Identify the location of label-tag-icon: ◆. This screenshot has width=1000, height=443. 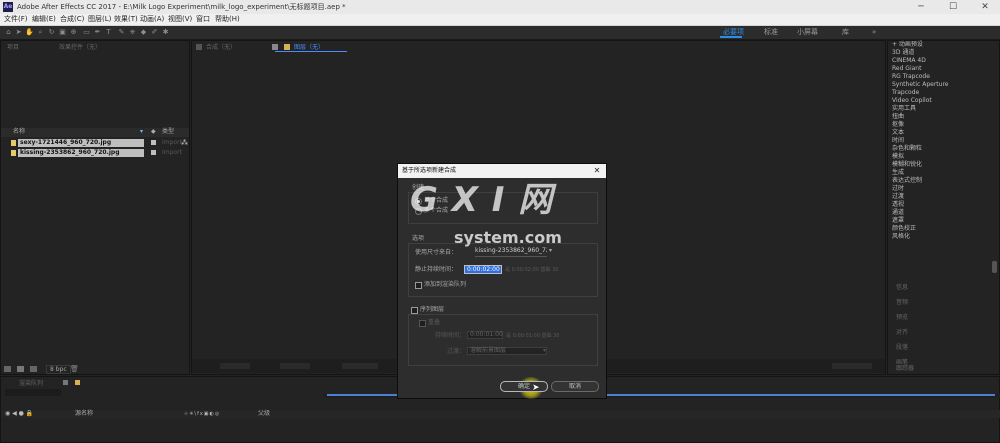
(154, 132).